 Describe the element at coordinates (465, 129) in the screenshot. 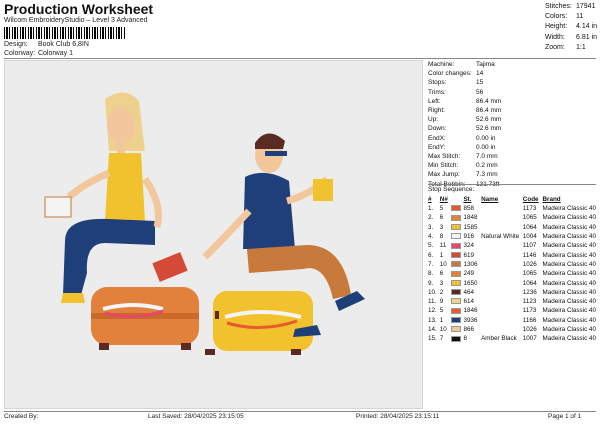

I see `prop-row: Down: 52.6 mm` at that location.